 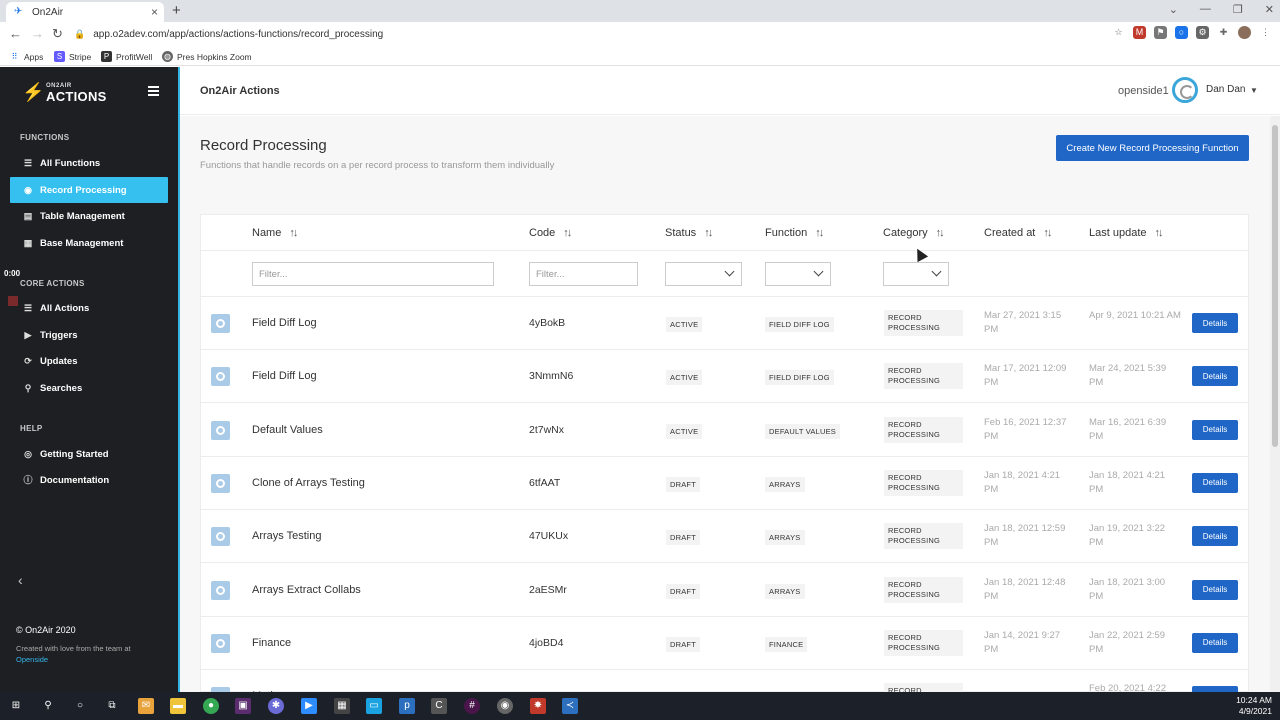 What do you see at coordinates (89, 335) in the screenshot?
I see `sidebar-item-triggers: ▶ Triggers` at bounding box center [89, 335].